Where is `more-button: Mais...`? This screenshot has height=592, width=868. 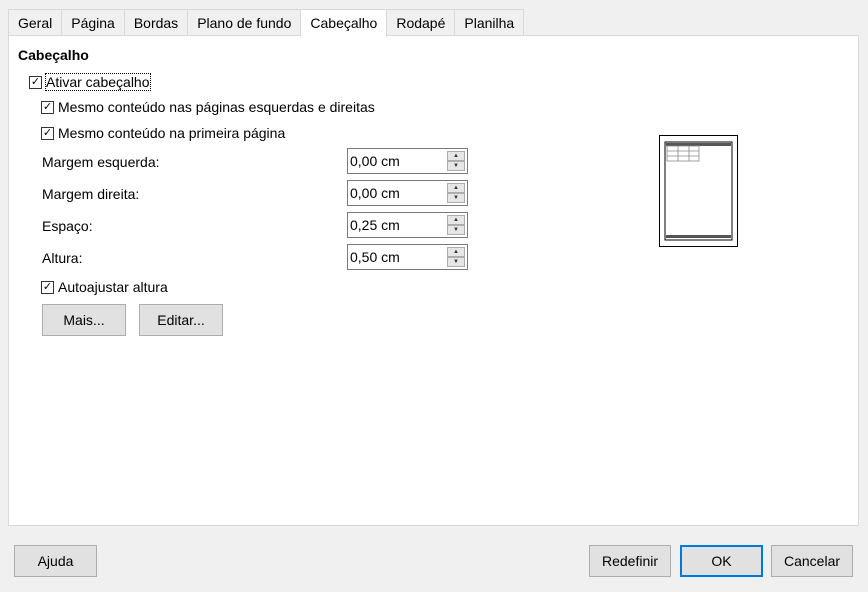
more-button: Mais... is located at coordinates (84, 320).